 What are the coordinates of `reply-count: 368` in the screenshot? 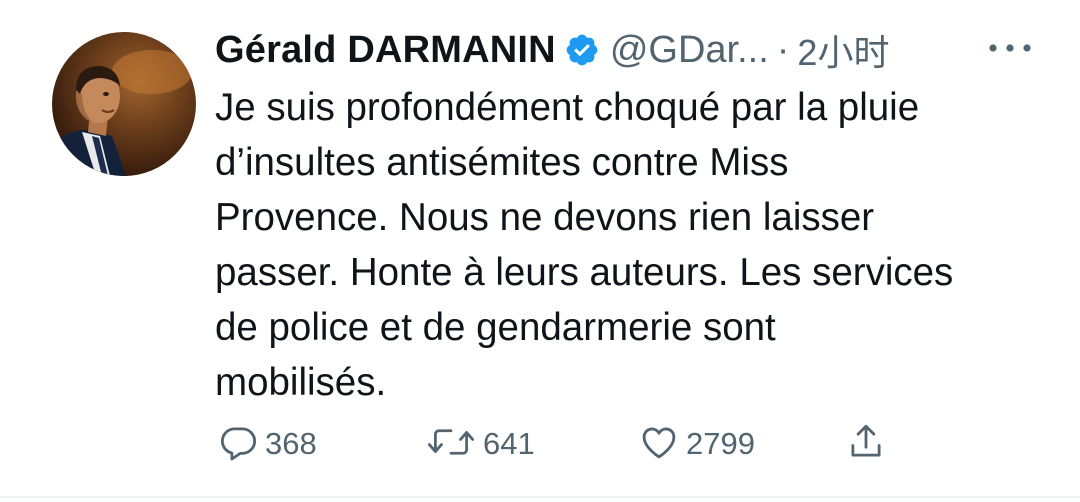 It's located at (291, 443).